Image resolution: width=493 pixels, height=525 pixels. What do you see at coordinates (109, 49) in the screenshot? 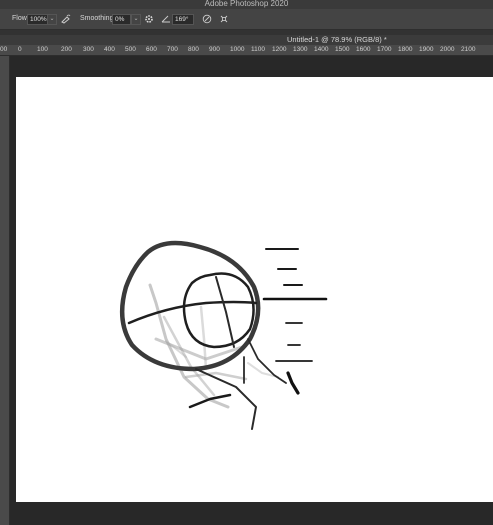
I see `ruler-tick-label: 400` at bounding box center [109, 49].